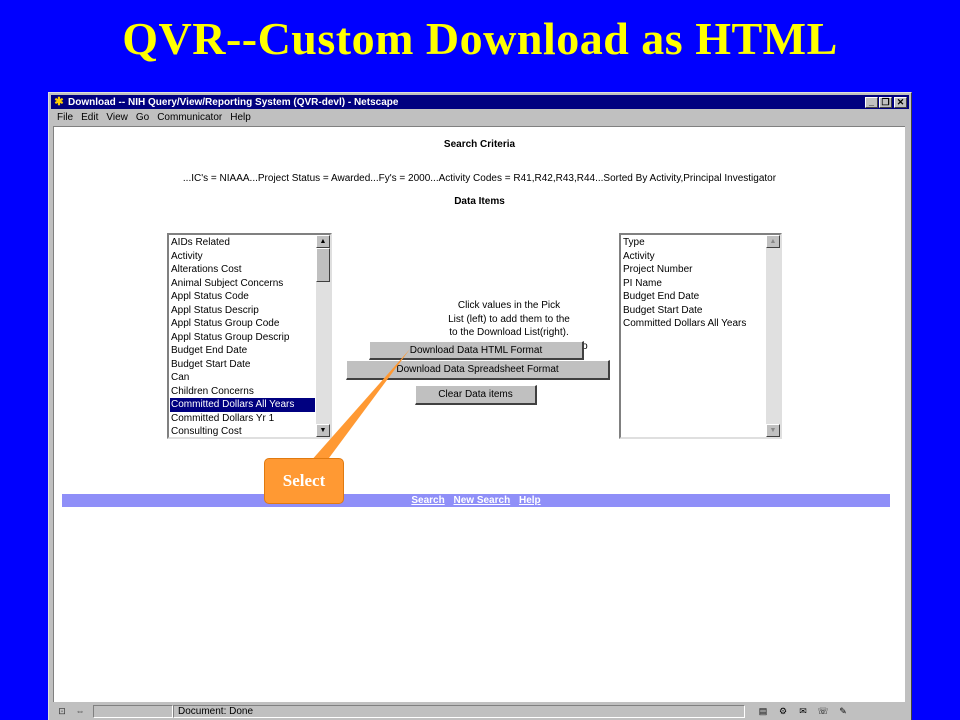 The width and height of the screenshot is (960, 720). I want to click on clear-data-items-button: Clear Data items, so click(476, 395).